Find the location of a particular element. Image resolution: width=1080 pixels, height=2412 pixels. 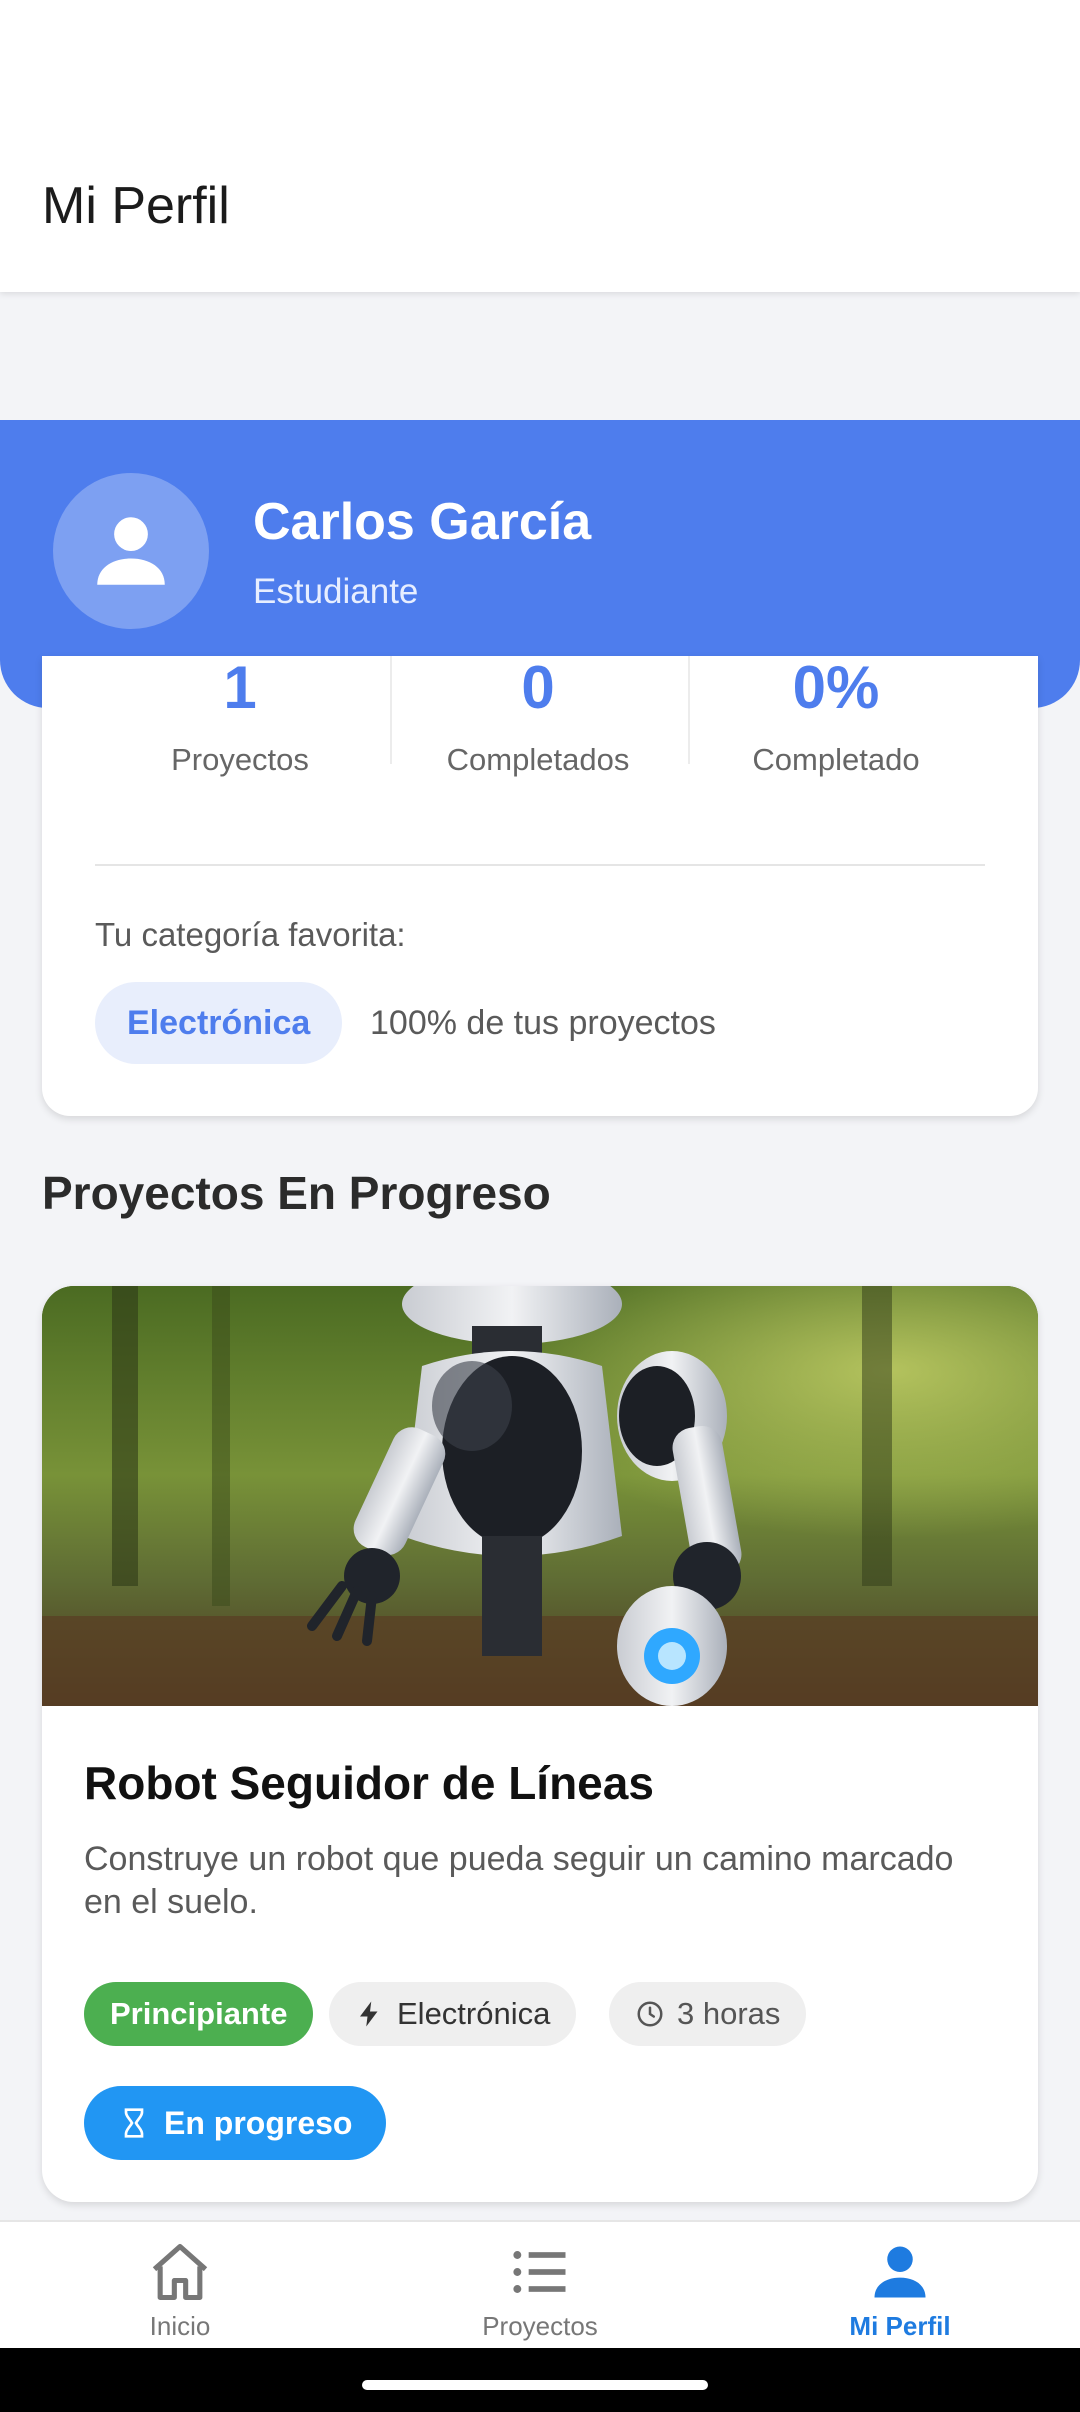

status-badge: En progreso is located at coordinates (235, 2123).